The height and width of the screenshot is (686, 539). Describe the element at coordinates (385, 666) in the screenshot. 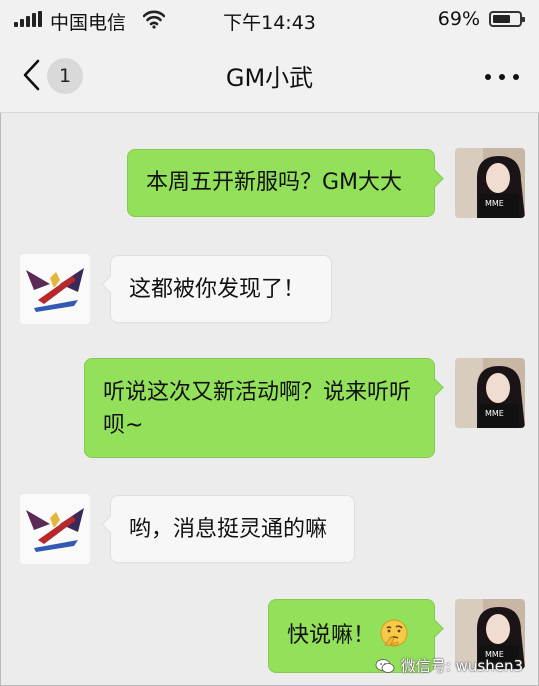

I see `wechat-logo-icon` at that location.